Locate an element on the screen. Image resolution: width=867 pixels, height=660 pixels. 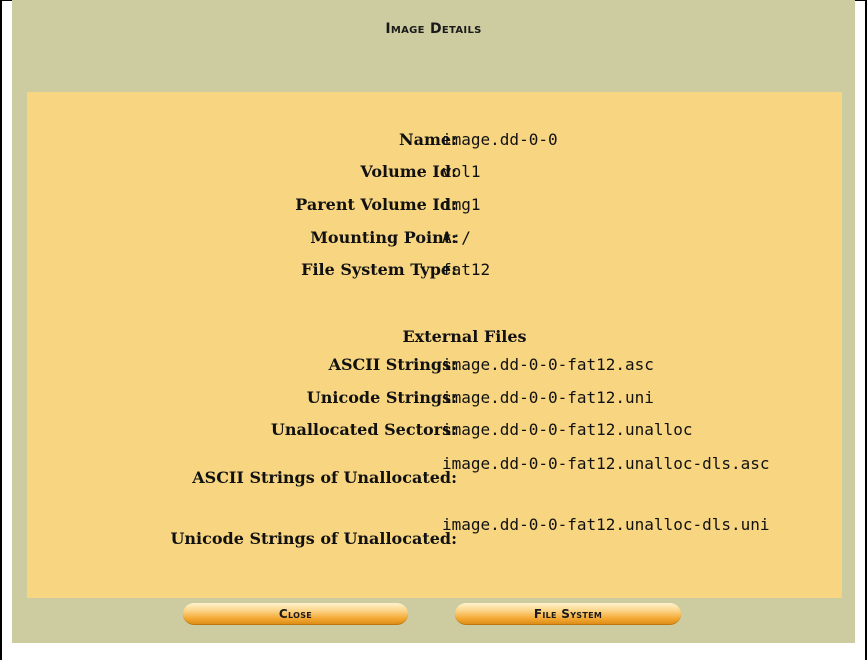
name-value: image.dd-0-0 is located at coordinates (500, 139).